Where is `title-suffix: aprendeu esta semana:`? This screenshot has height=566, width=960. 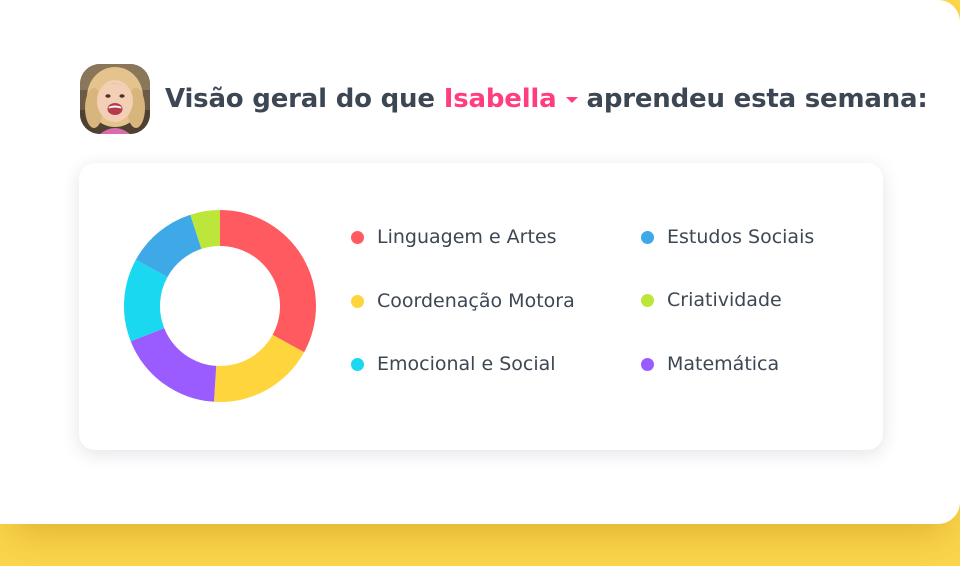 title-suffix: aprendeu esta semana: is located at coordinates (757, 99).